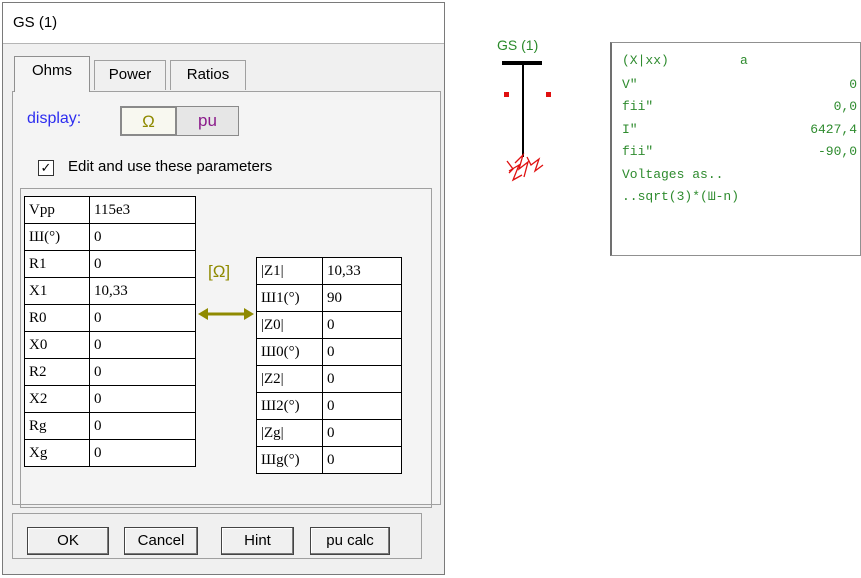 This screenshot has height=578, width=861. Describe the element at coordinates (130, 75) in the screenshot. I see `tab-power: Power` at that location.